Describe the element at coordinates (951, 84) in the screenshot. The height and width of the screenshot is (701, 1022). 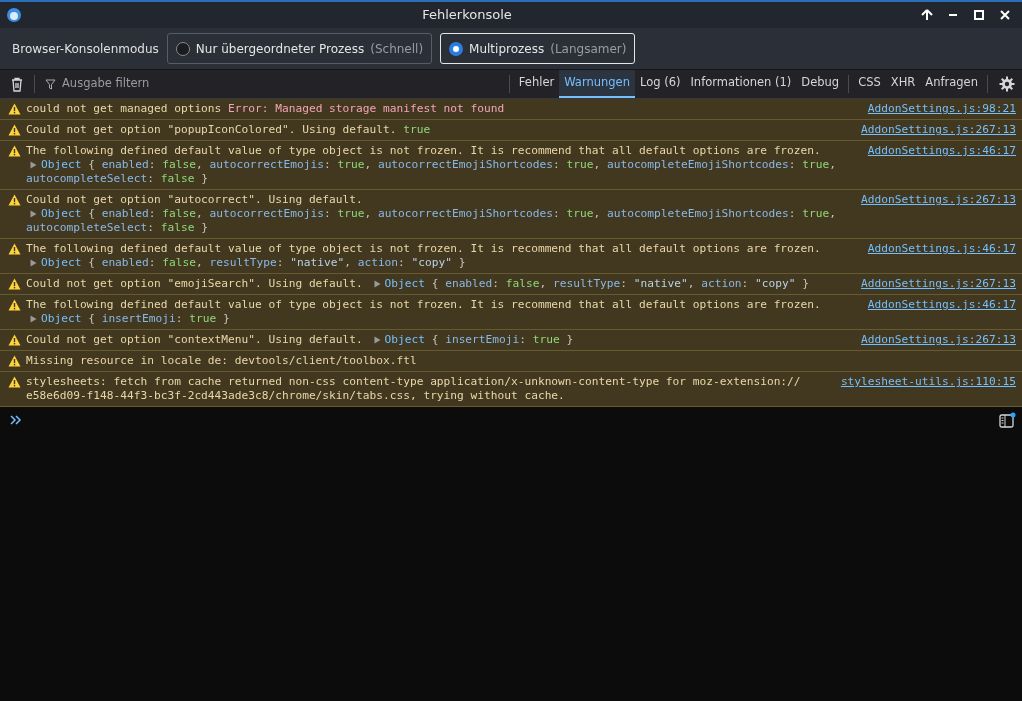
I see `filter-tab: Anfragen` at that location.